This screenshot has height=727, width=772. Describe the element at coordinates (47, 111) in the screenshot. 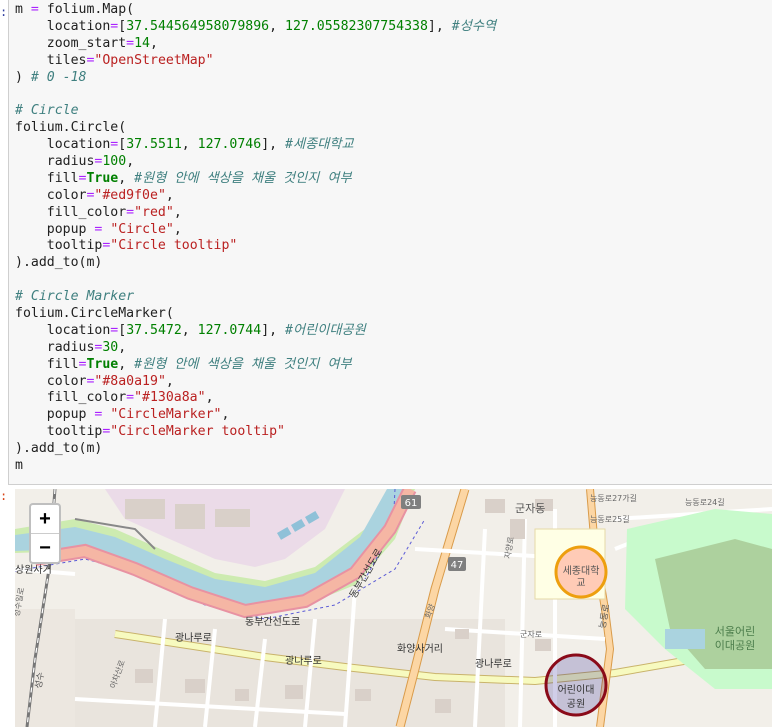

I see `code-token: # Circle` at that location.